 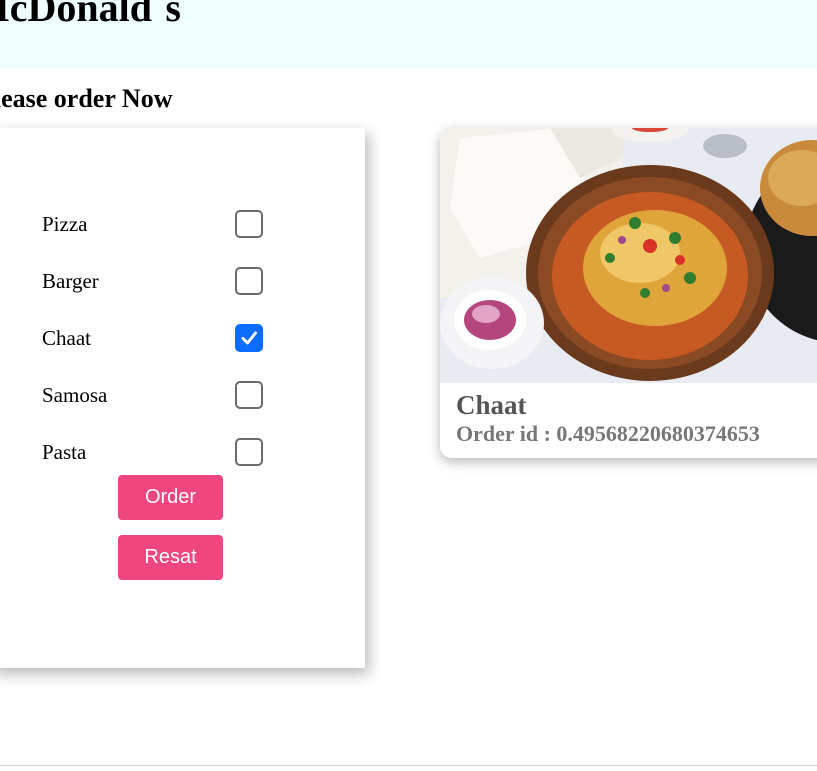 I want to click on card-title: Chaat, so click(x=491, y=405).